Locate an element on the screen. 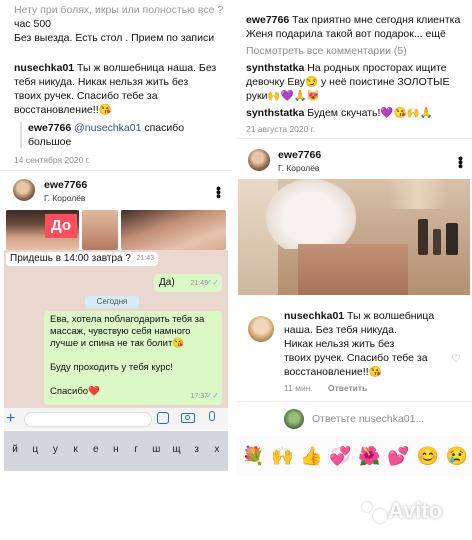  comment-text-line: Женя подарила такой вот подарок... ещё is located at coordinates (346, 34).